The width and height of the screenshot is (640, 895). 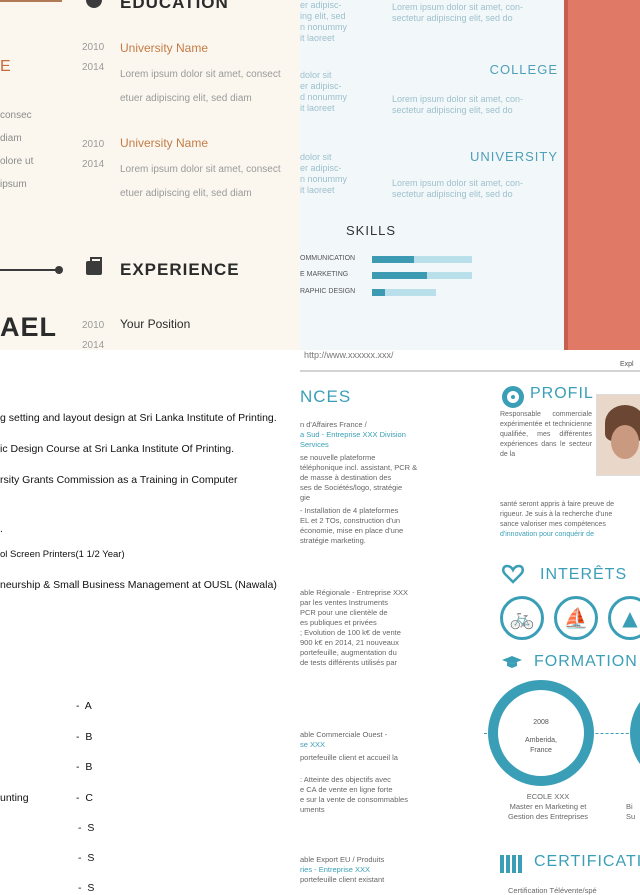 What do you see at coordinates (346, 789) in the screenshot?
I see `exp-text: e CA de vente en ligne forte` at bounding box center [346, 789].